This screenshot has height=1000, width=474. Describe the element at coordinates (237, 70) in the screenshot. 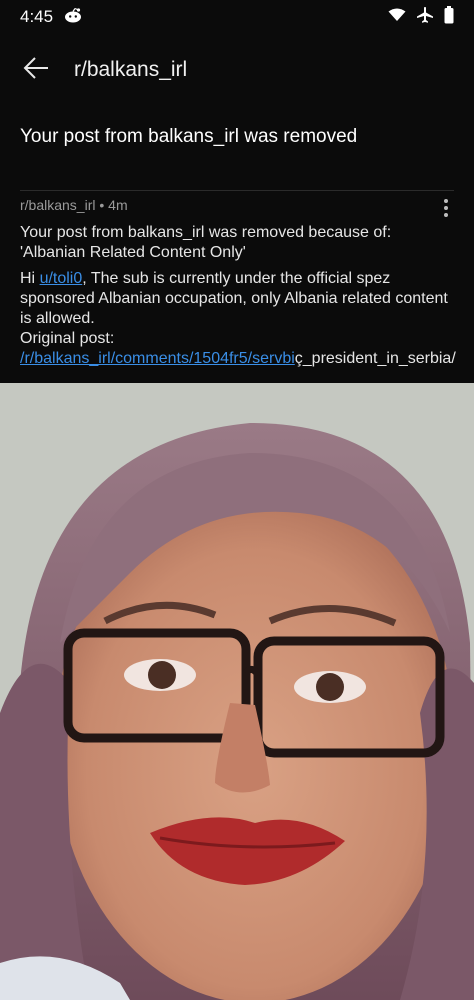

I see `top-app-bar: r/balkans_irl` at that location.